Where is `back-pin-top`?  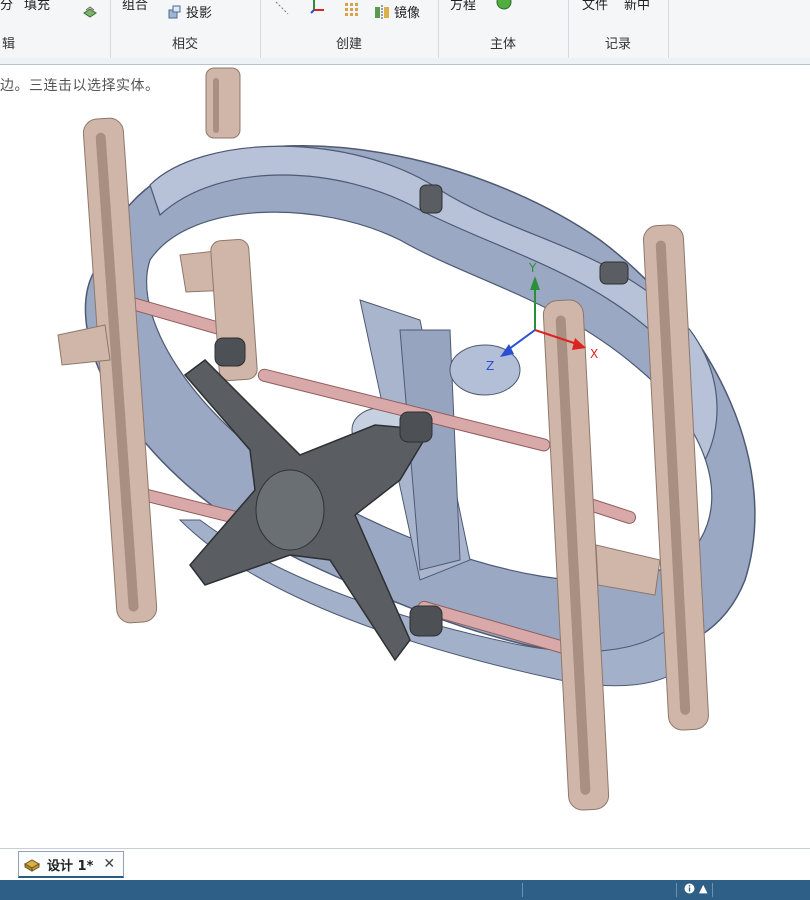
back-pin-top is located at coordinates (431, 199).